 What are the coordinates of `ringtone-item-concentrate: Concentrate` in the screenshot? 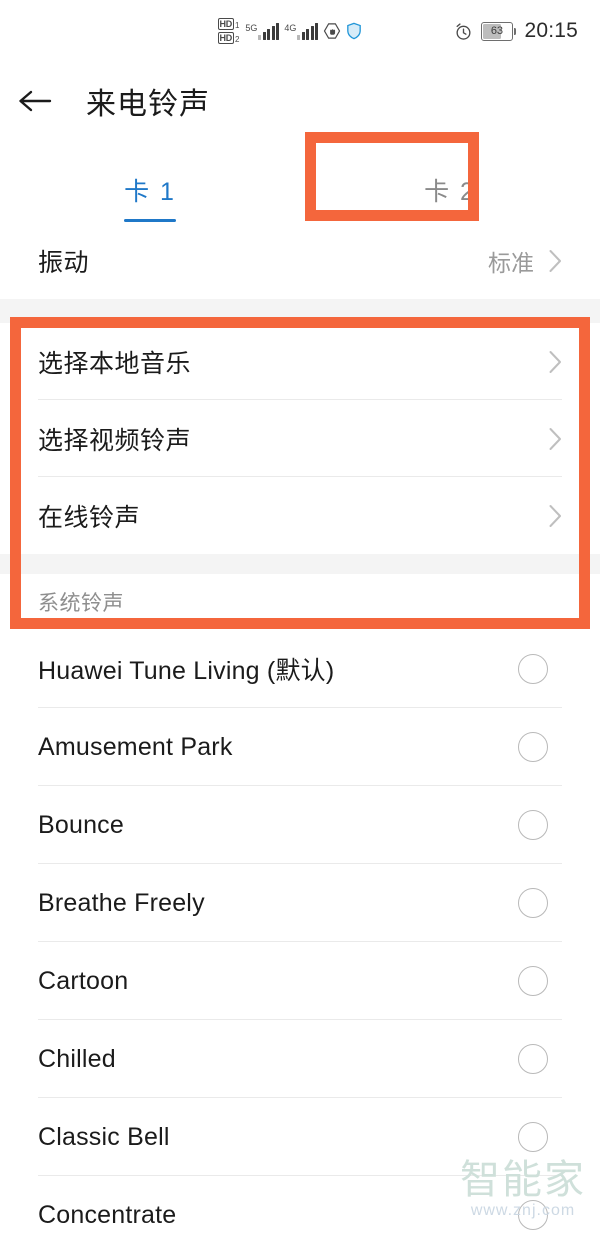 It's located at (300, 1206).